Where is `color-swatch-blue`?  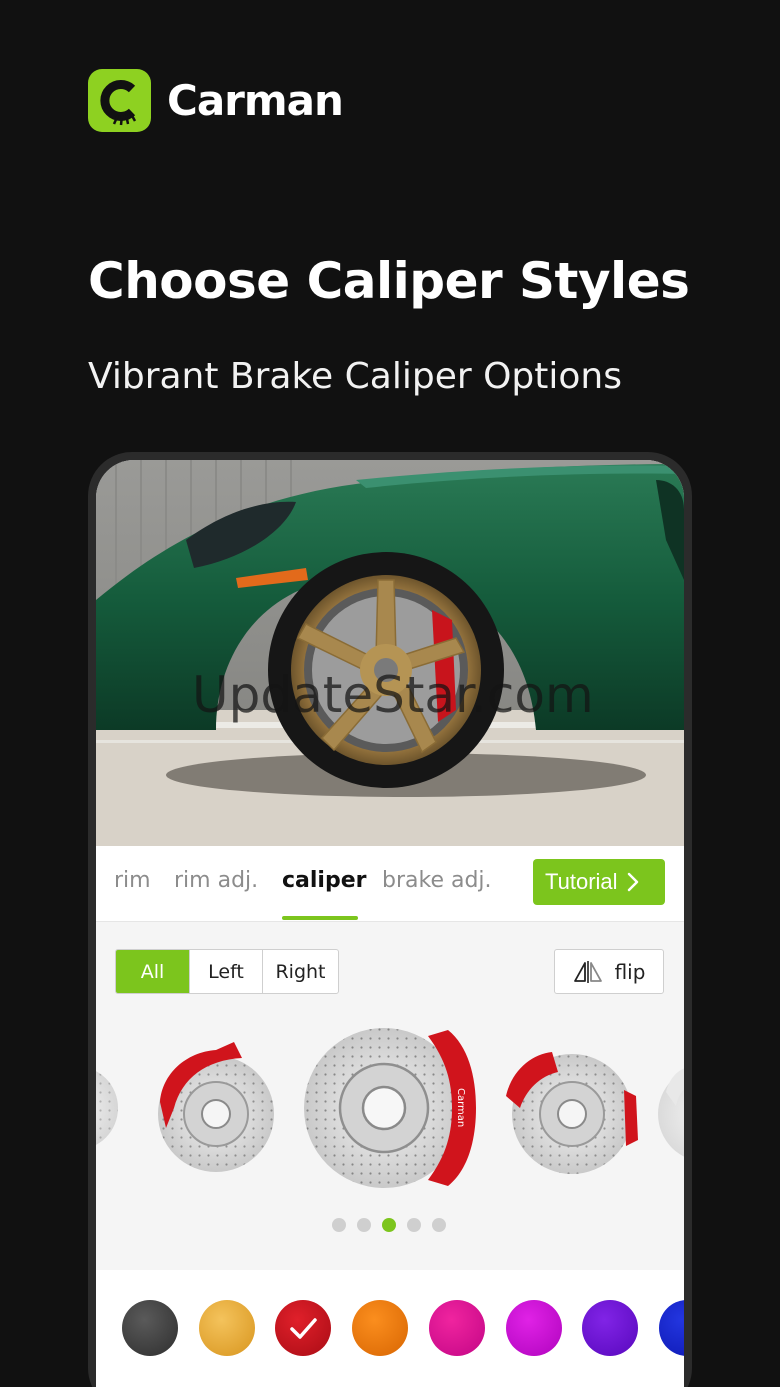
color-swatch-blue is located at coordinates (671, 1328).